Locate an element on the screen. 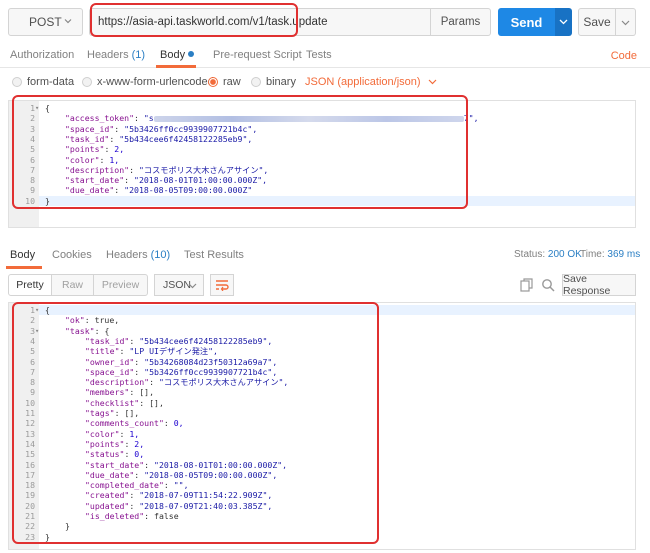  code-link: Code is located at coordinates (624, 56).